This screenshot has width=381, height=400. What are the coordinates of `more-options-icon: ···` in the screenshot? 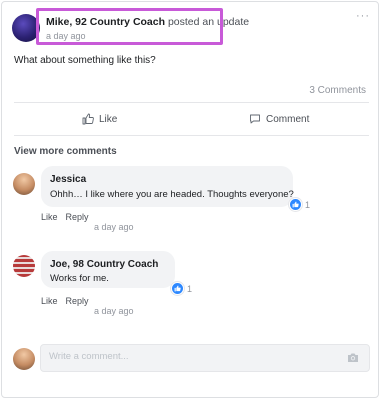 It's located at (363, 16).